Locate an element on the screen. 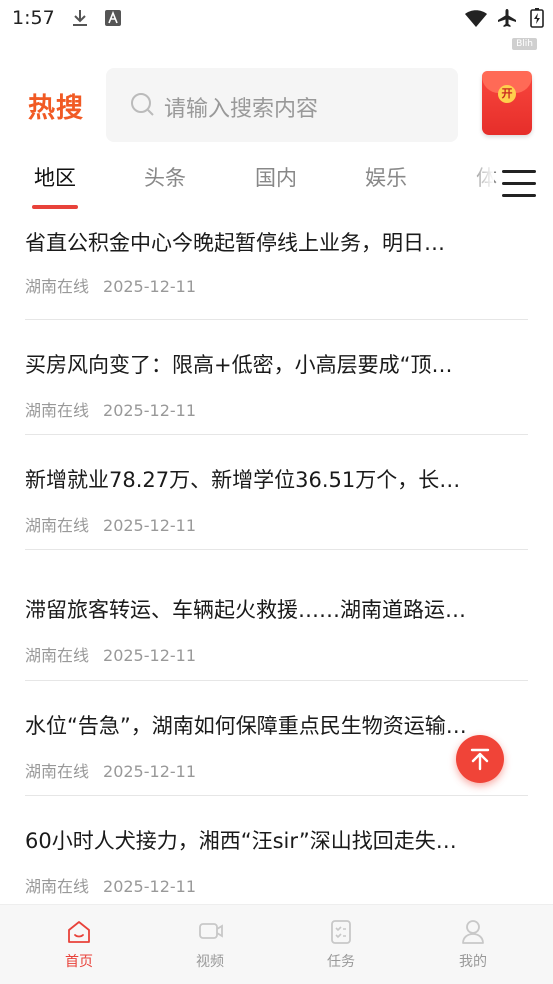 This screenshot has width=553, height=984. status-badge: Blih is located at coordinates (524, 44).